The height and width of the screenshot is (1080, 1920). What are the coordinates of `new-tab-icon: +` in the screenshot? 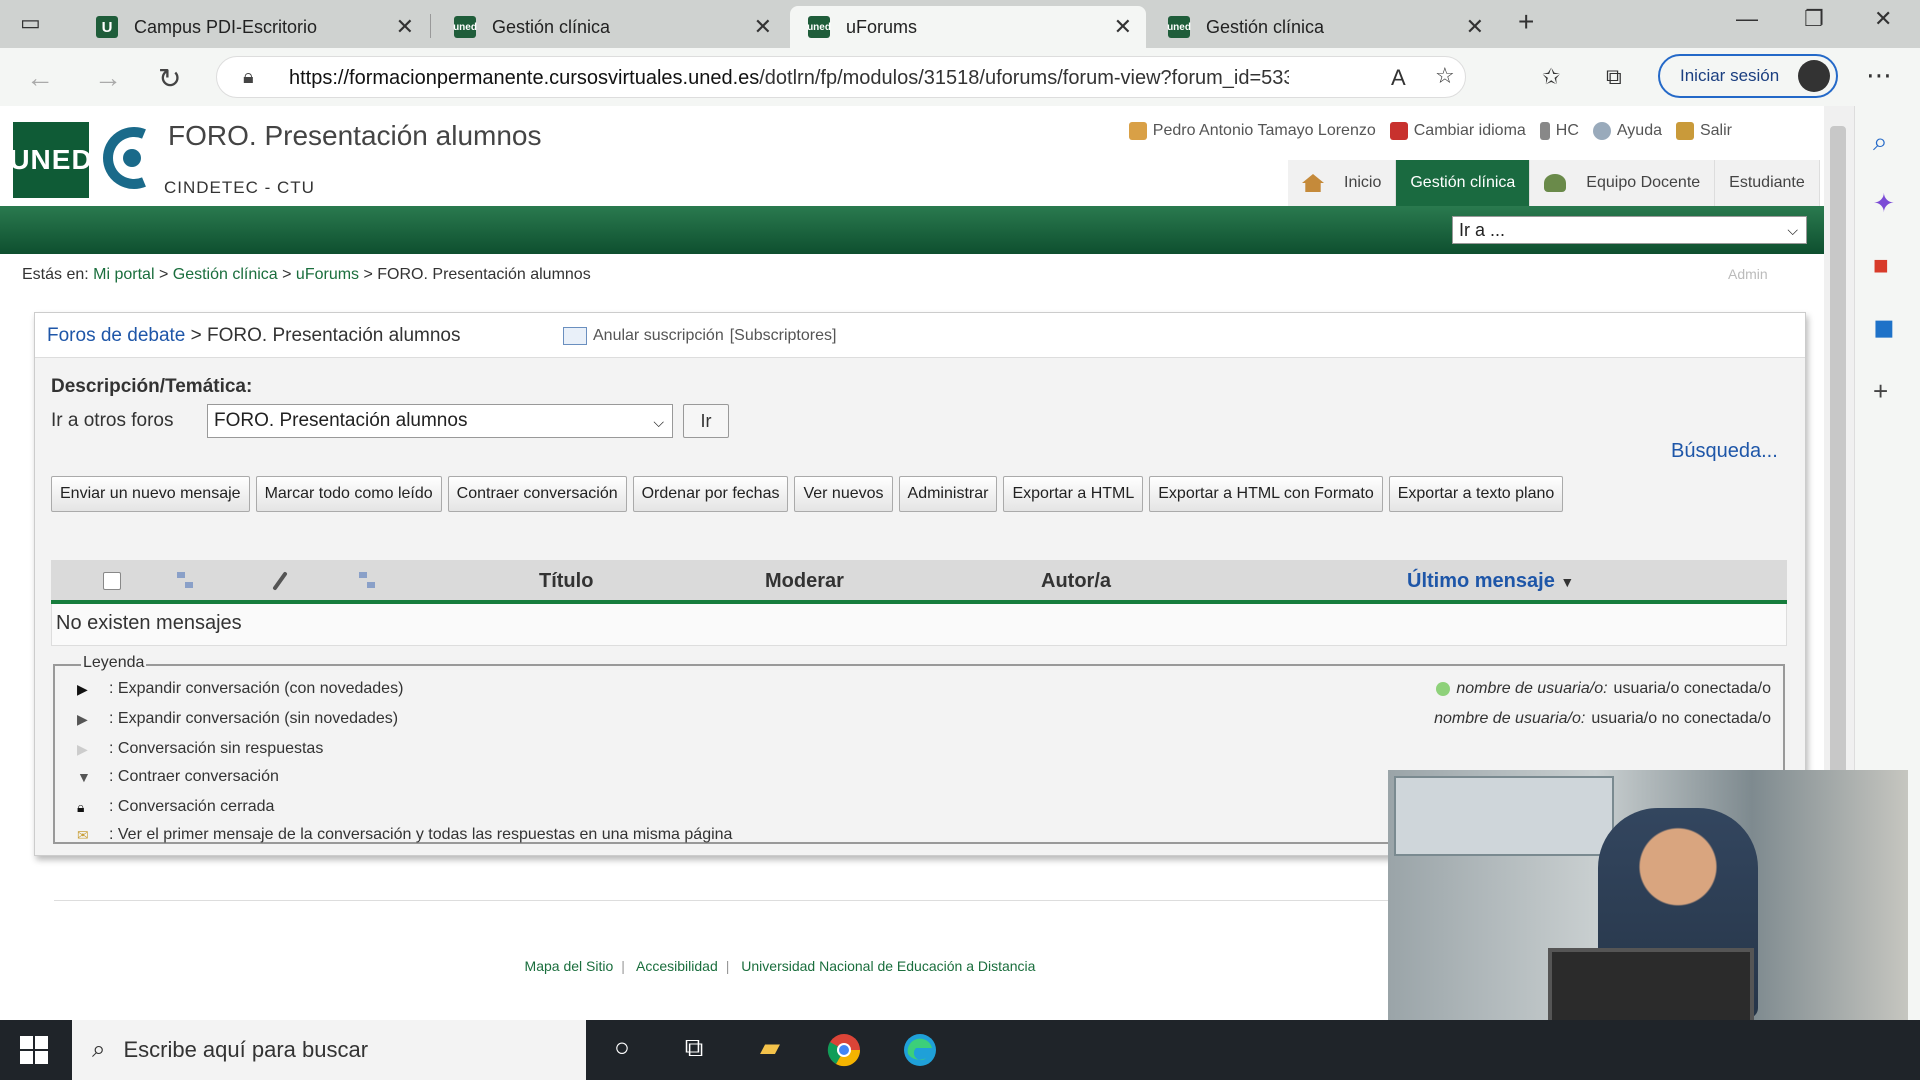 It's located at (1526, 22).